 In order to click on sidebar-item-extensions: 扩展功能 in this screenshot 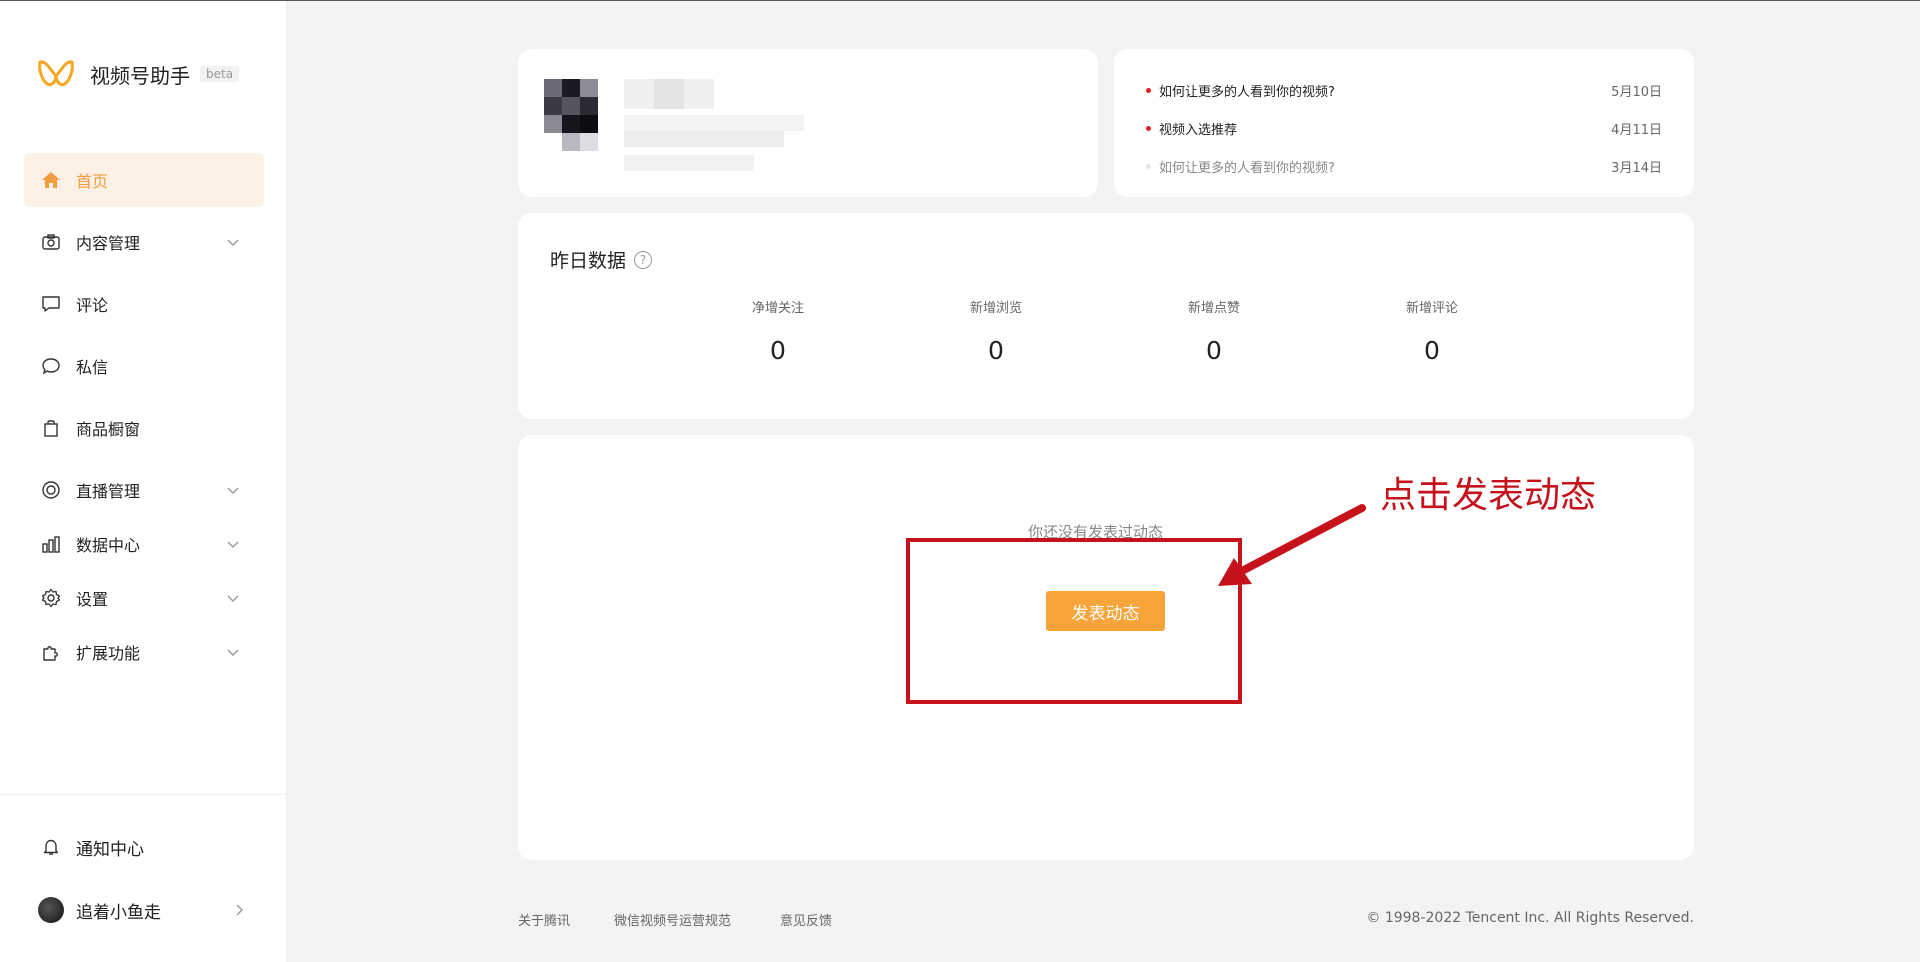, I will do `click(144, 652)`.